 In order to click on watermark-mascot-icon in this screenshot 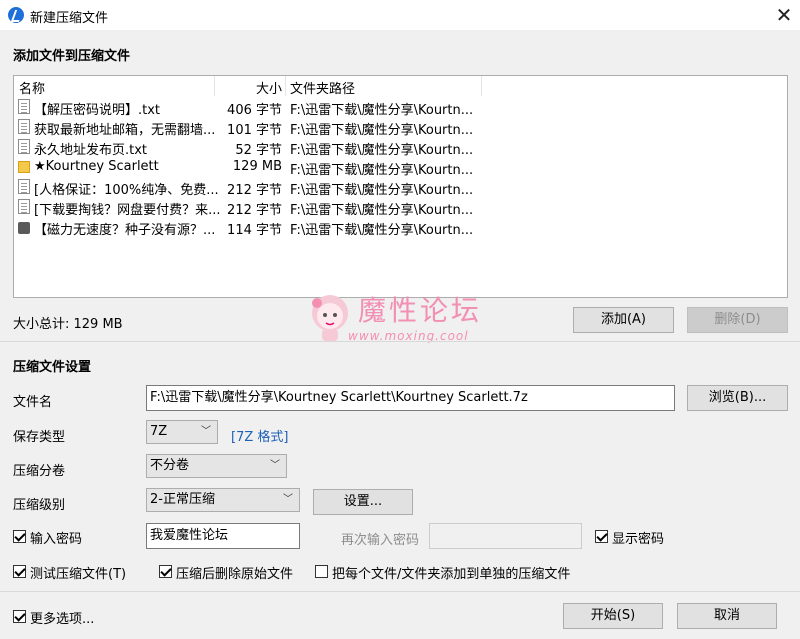, I will do `click(330, 318)`.